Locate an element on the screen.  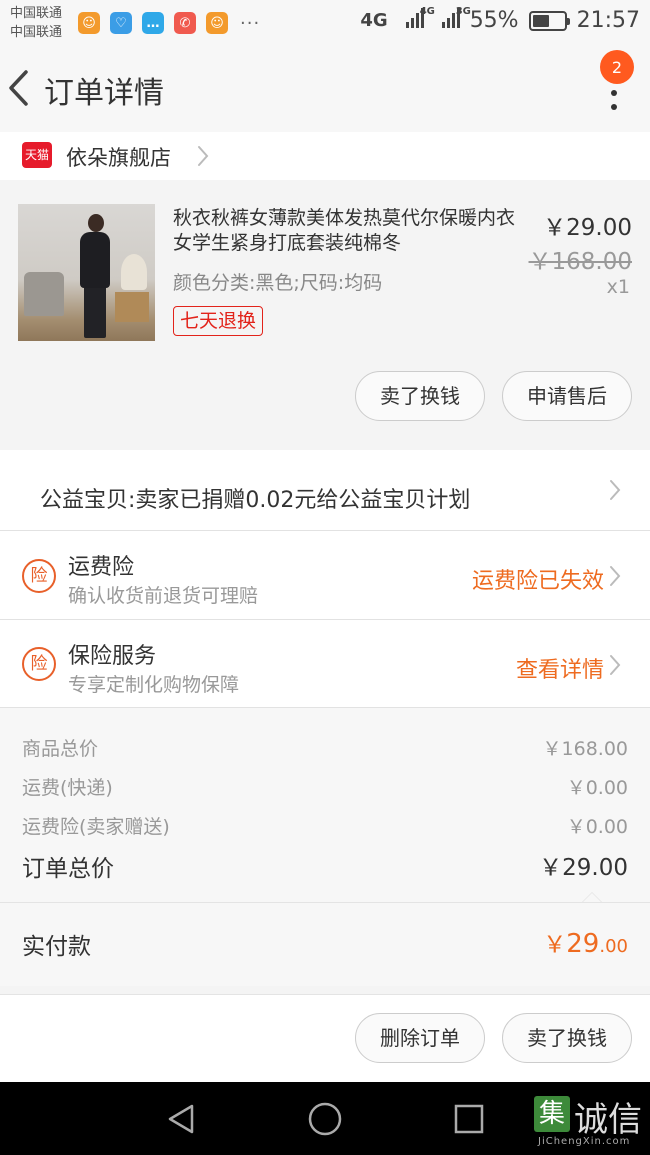
system-navigation-bar: 集 诚信 JiChengXin.com is located at coordinates (325, 1118).